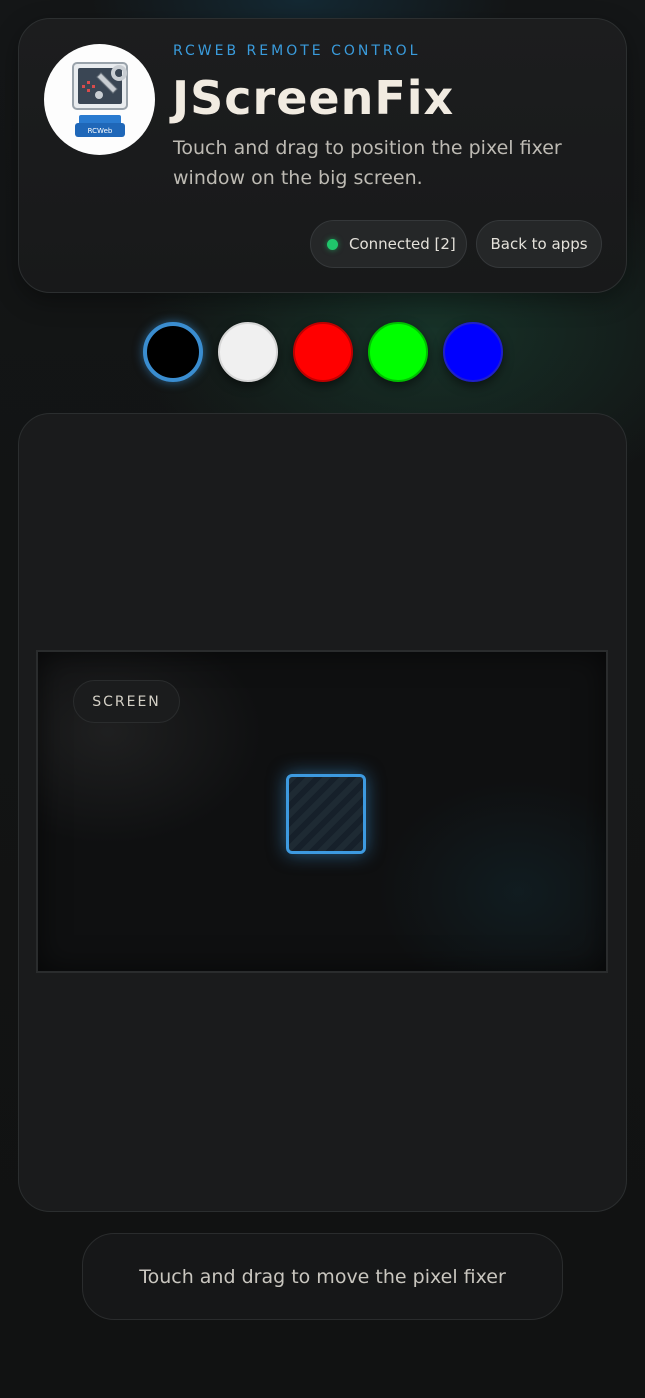 This screenshot has height=1398, width=645. I want to click on drag-hint: Touch and drag to move the pixel fixer, so click(322, 1276).